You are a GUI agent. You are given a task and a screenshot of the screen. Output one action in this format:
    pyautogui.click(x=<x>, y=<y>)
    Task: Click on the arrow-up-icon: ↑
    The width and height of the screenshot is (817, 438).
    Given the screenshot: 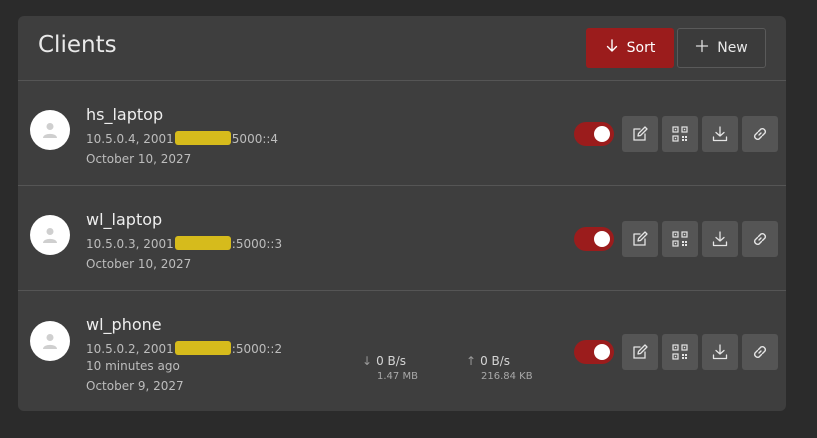 What is the action you would take?
    pyautogui.click(x=471, y=361)
    